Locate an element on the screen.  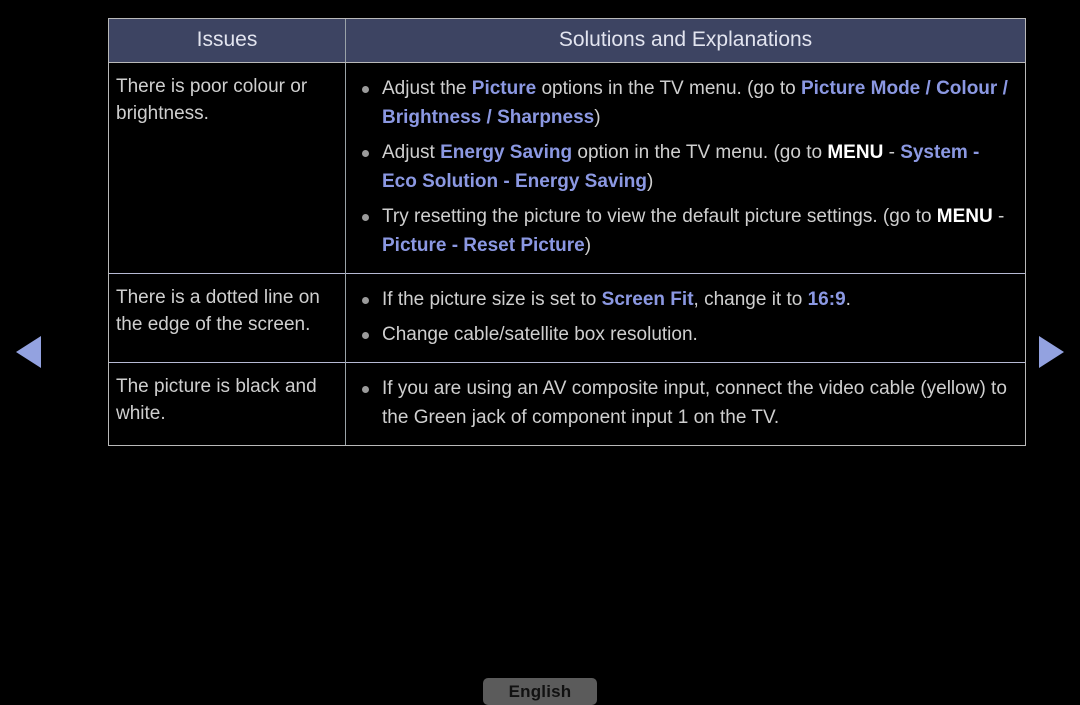
solution-text: option in the TV menu. (go to is located at coordinates (700, 152).